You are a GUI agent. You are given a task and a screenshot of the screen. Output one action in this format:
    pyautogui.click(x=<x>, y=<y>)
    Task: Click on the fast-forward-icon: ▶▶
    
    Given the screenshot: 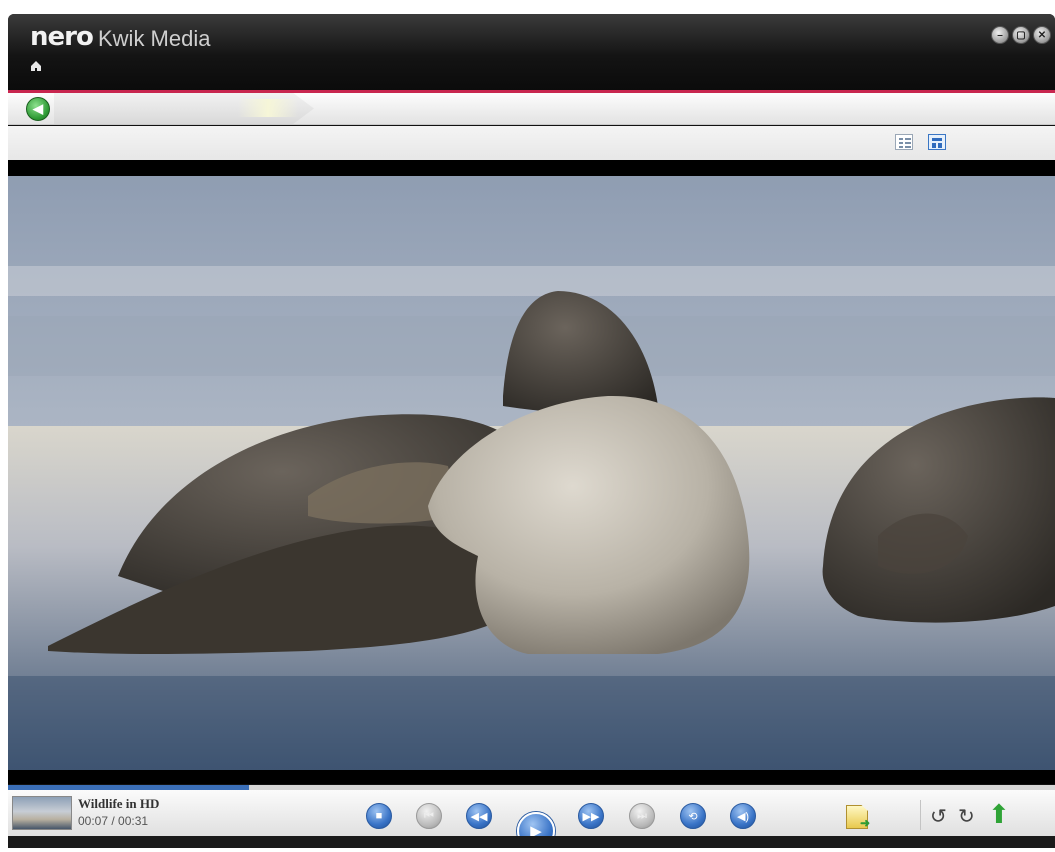 What is the action you would take?
    pyautogui.click(x=591, y=816)
    